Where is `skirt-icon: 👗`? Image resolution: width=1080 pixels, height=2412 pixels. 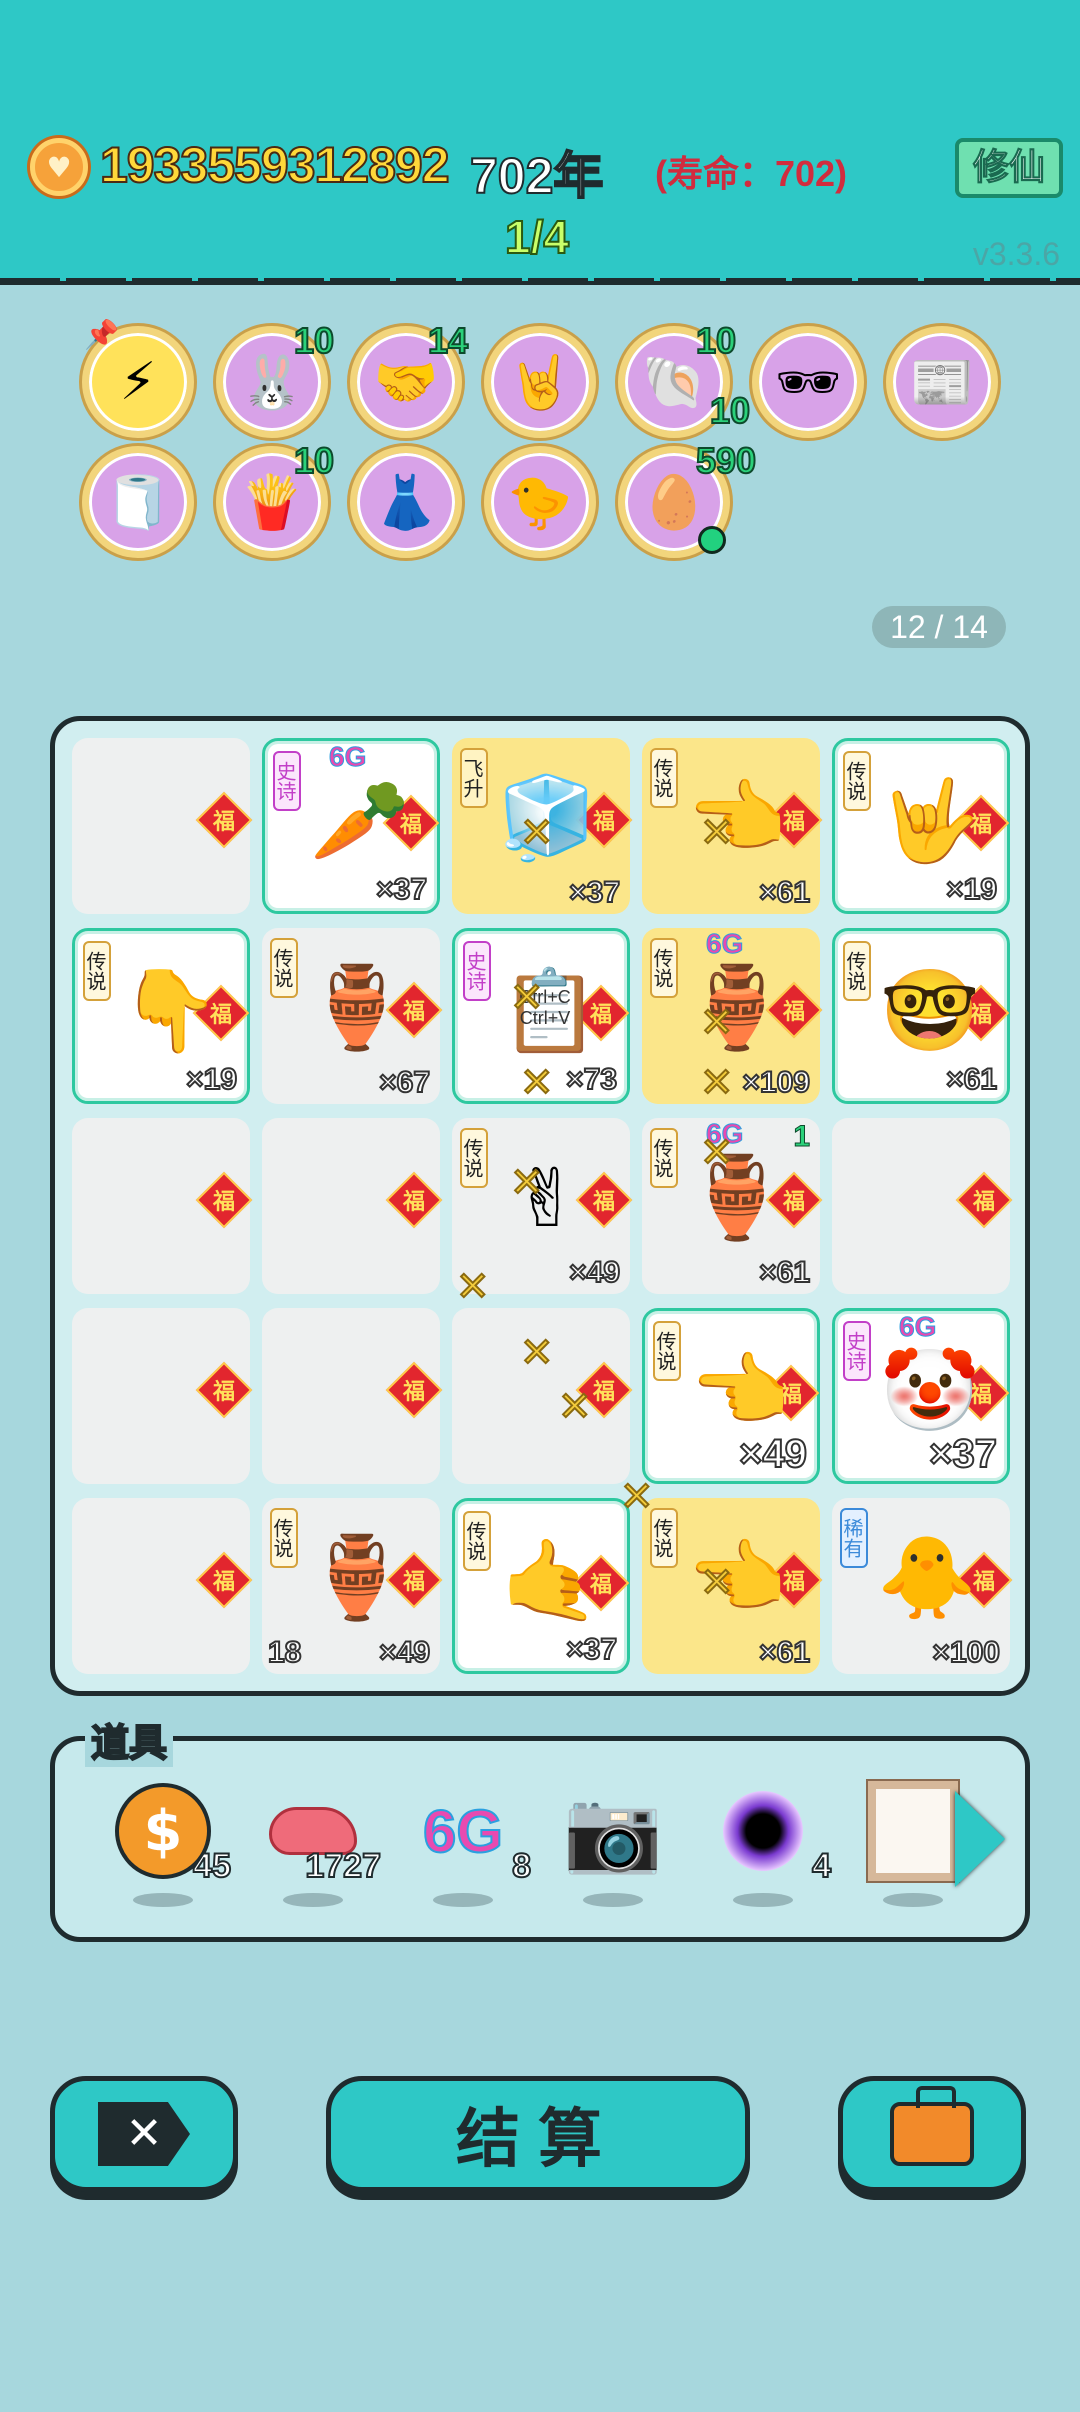 skirt-icon: 👗 is located at coordinates (406, 502).